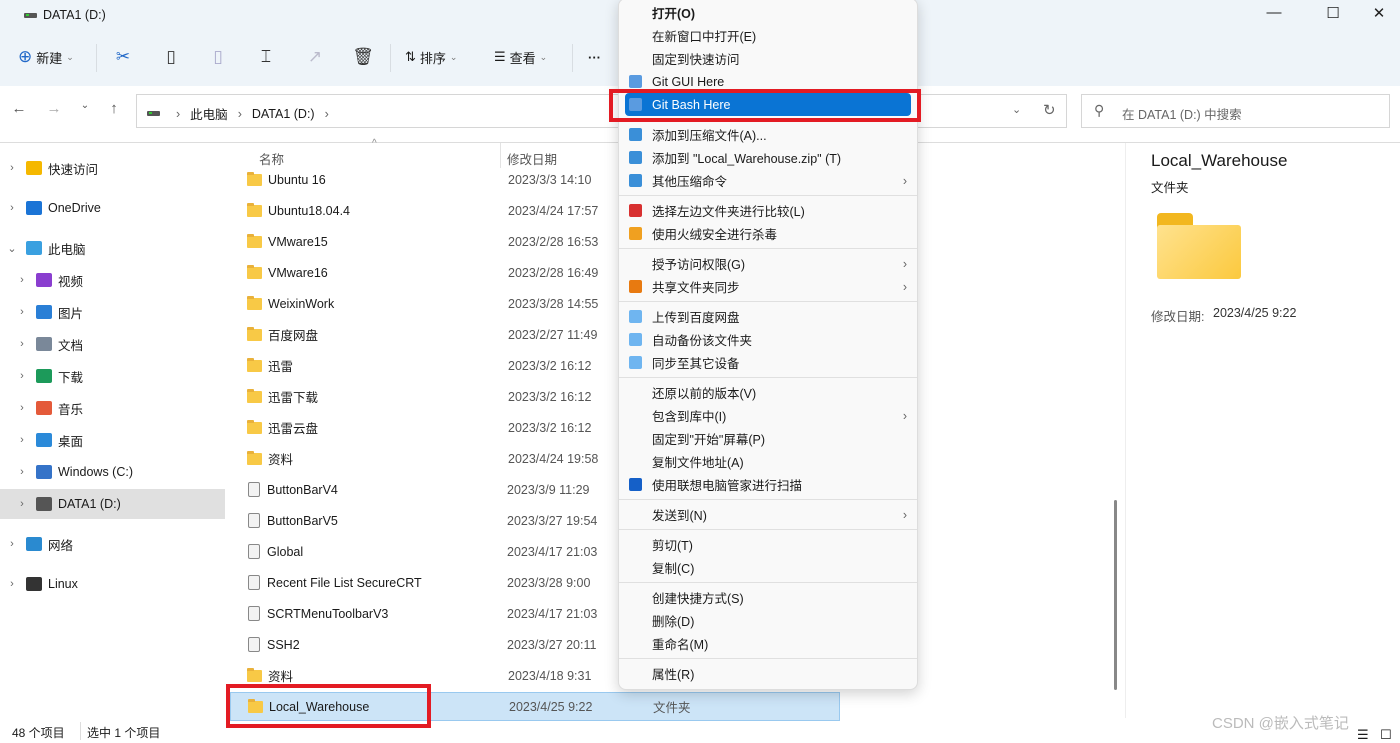 The width and height of the screenshot is (1400, 743). Describe the element at coordinates (302, 520) in the screenshot. I see `file-name: ButtonBarV5` at that location.